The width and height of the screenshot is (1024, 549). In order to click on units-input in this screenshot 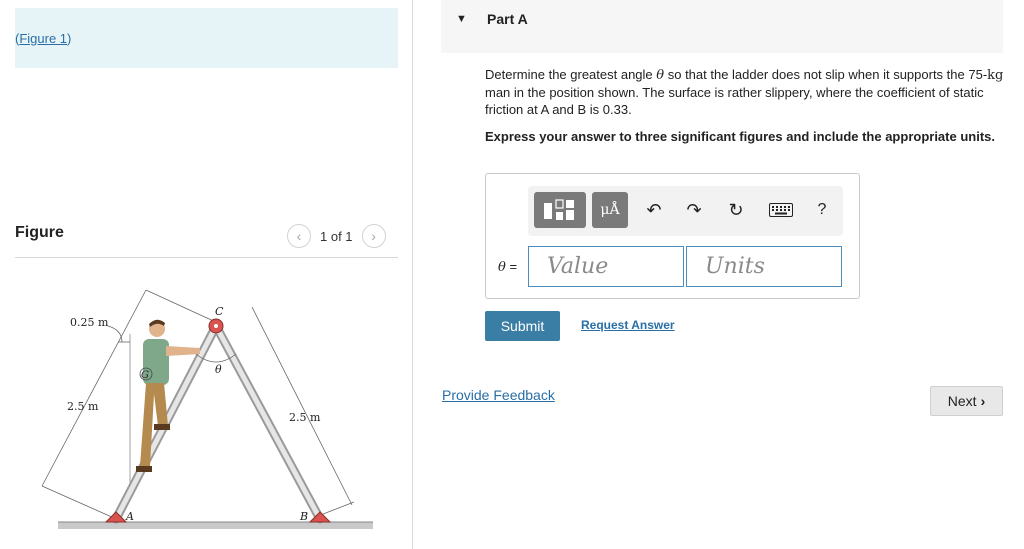, I will do `click(764, 266)`.